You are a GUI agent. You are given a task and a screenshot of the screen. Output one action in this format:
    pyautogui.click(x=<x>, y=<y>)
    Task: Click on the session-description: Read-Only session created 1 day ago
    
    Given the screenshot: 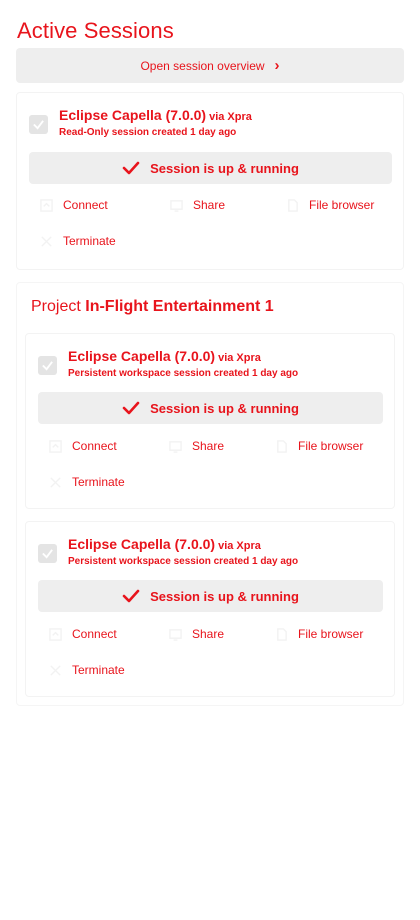 What is the action you would take?
    pyautogui.click(x=148, y=132)
    